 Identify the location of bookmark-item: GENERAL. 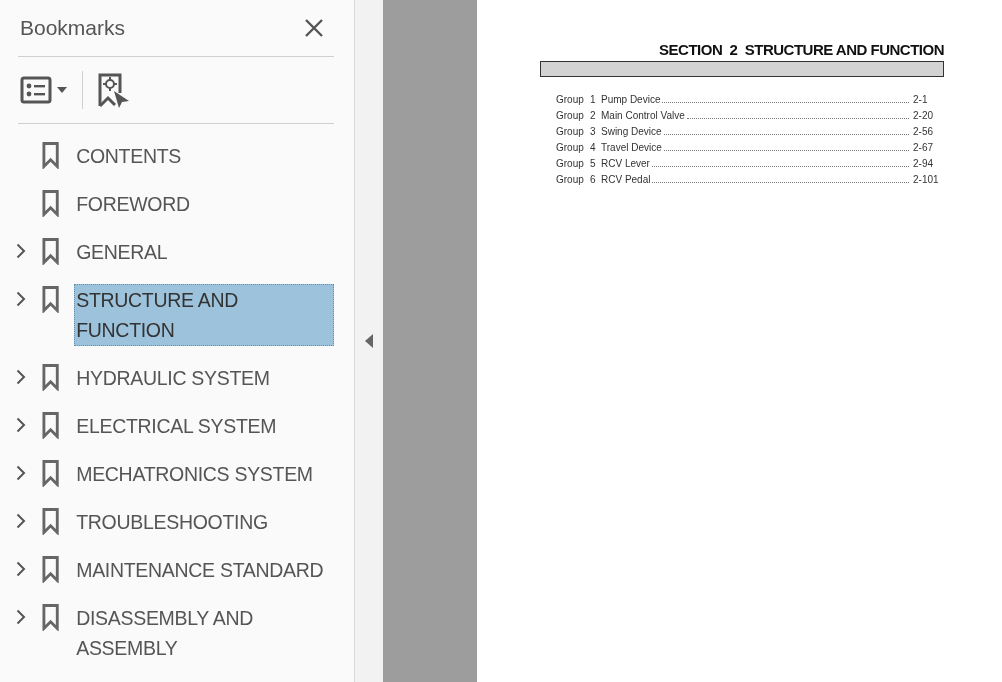
(204, 252).